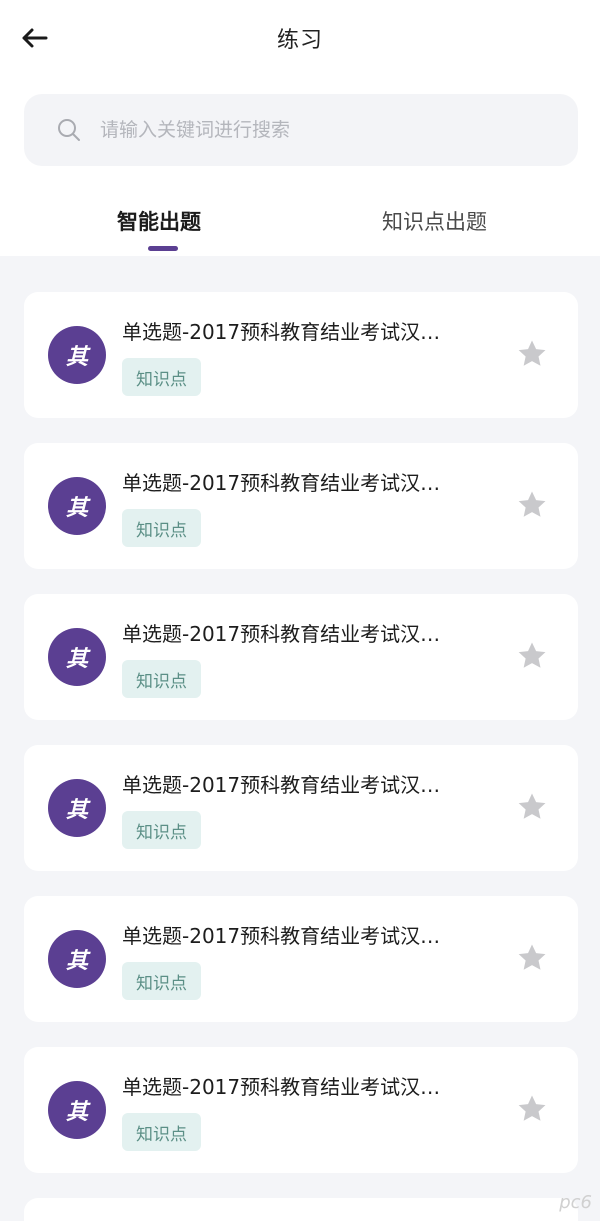  I want to click on search-bar, so click(301, 130).